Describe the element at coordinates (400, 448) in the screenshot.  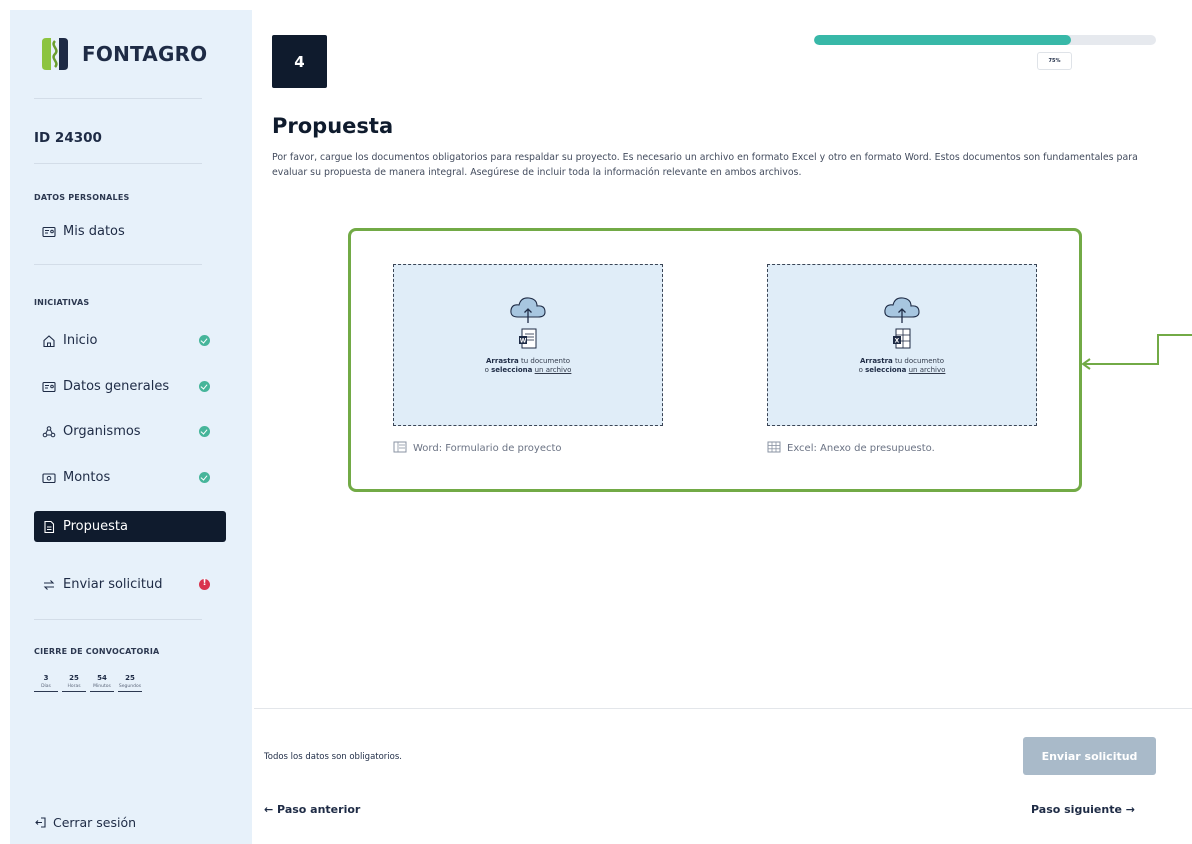
I see `word-doc-icon` at that location.